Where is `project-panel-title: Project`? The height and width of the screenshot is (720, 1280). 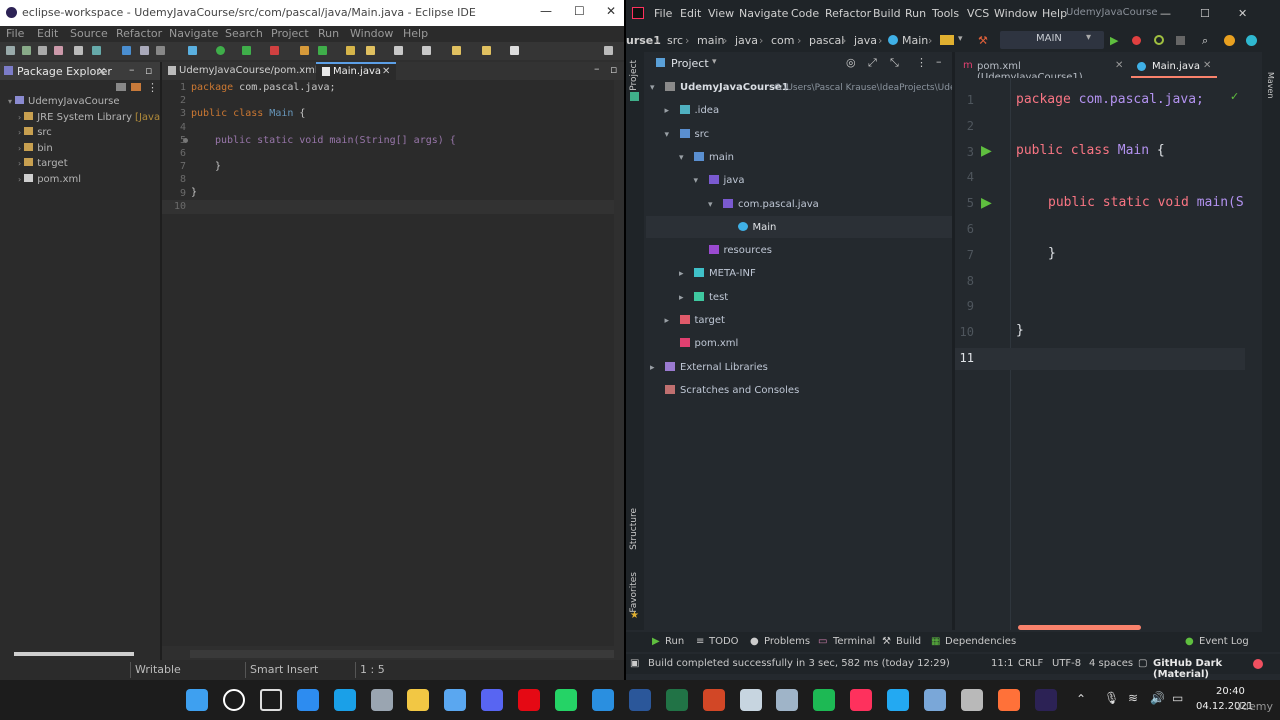
project-panel-title: Project is located at coordinates (690, 63).